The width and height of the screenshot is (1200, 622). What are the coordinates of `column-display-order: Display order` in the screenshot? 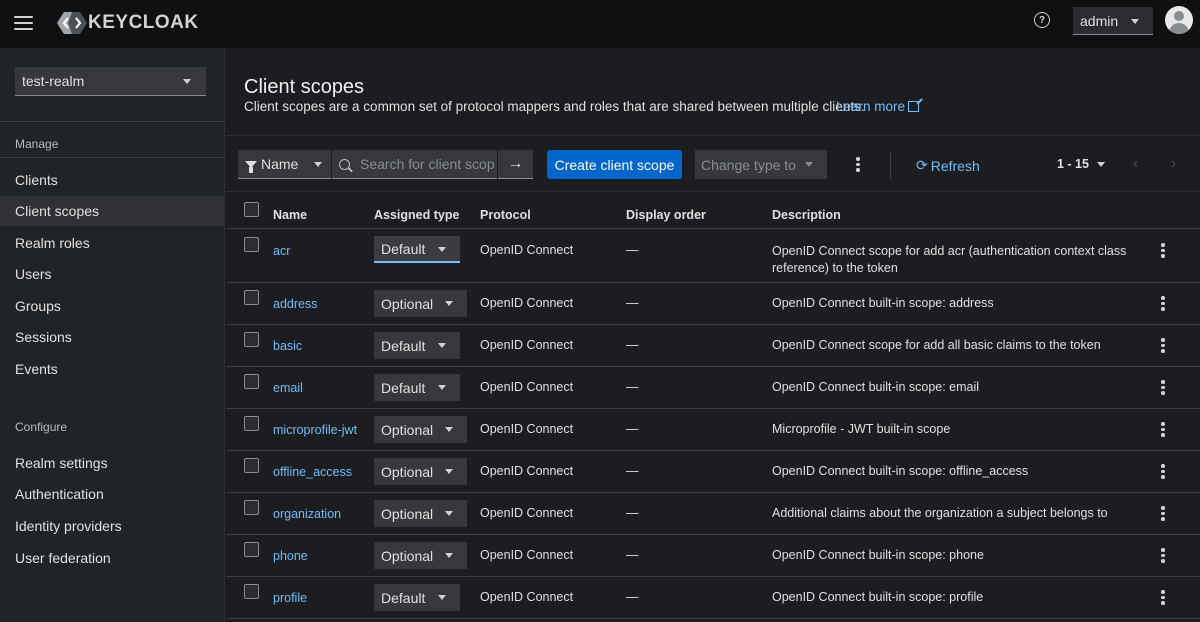 It's located at (666, 215).